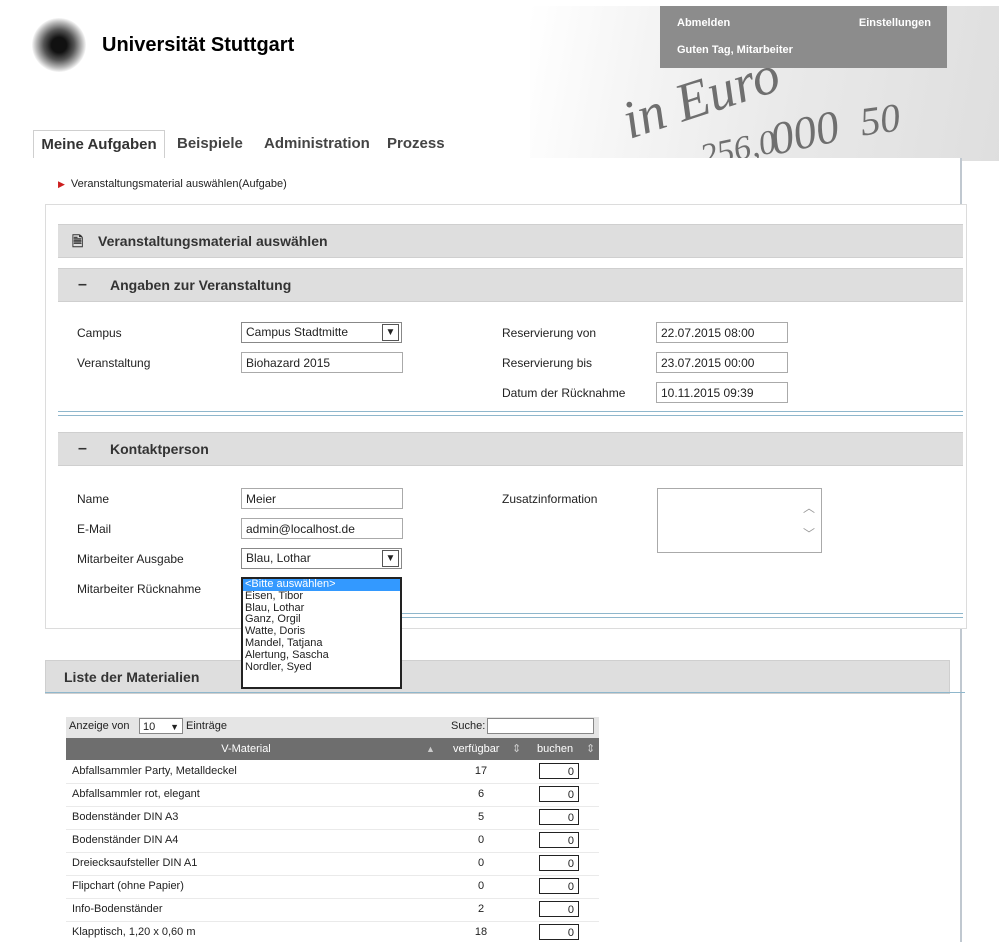  What do you see at coordinates (468, 726) in the screenshot?
I see `search-label: Suche:` at bounding box center [468, 726].